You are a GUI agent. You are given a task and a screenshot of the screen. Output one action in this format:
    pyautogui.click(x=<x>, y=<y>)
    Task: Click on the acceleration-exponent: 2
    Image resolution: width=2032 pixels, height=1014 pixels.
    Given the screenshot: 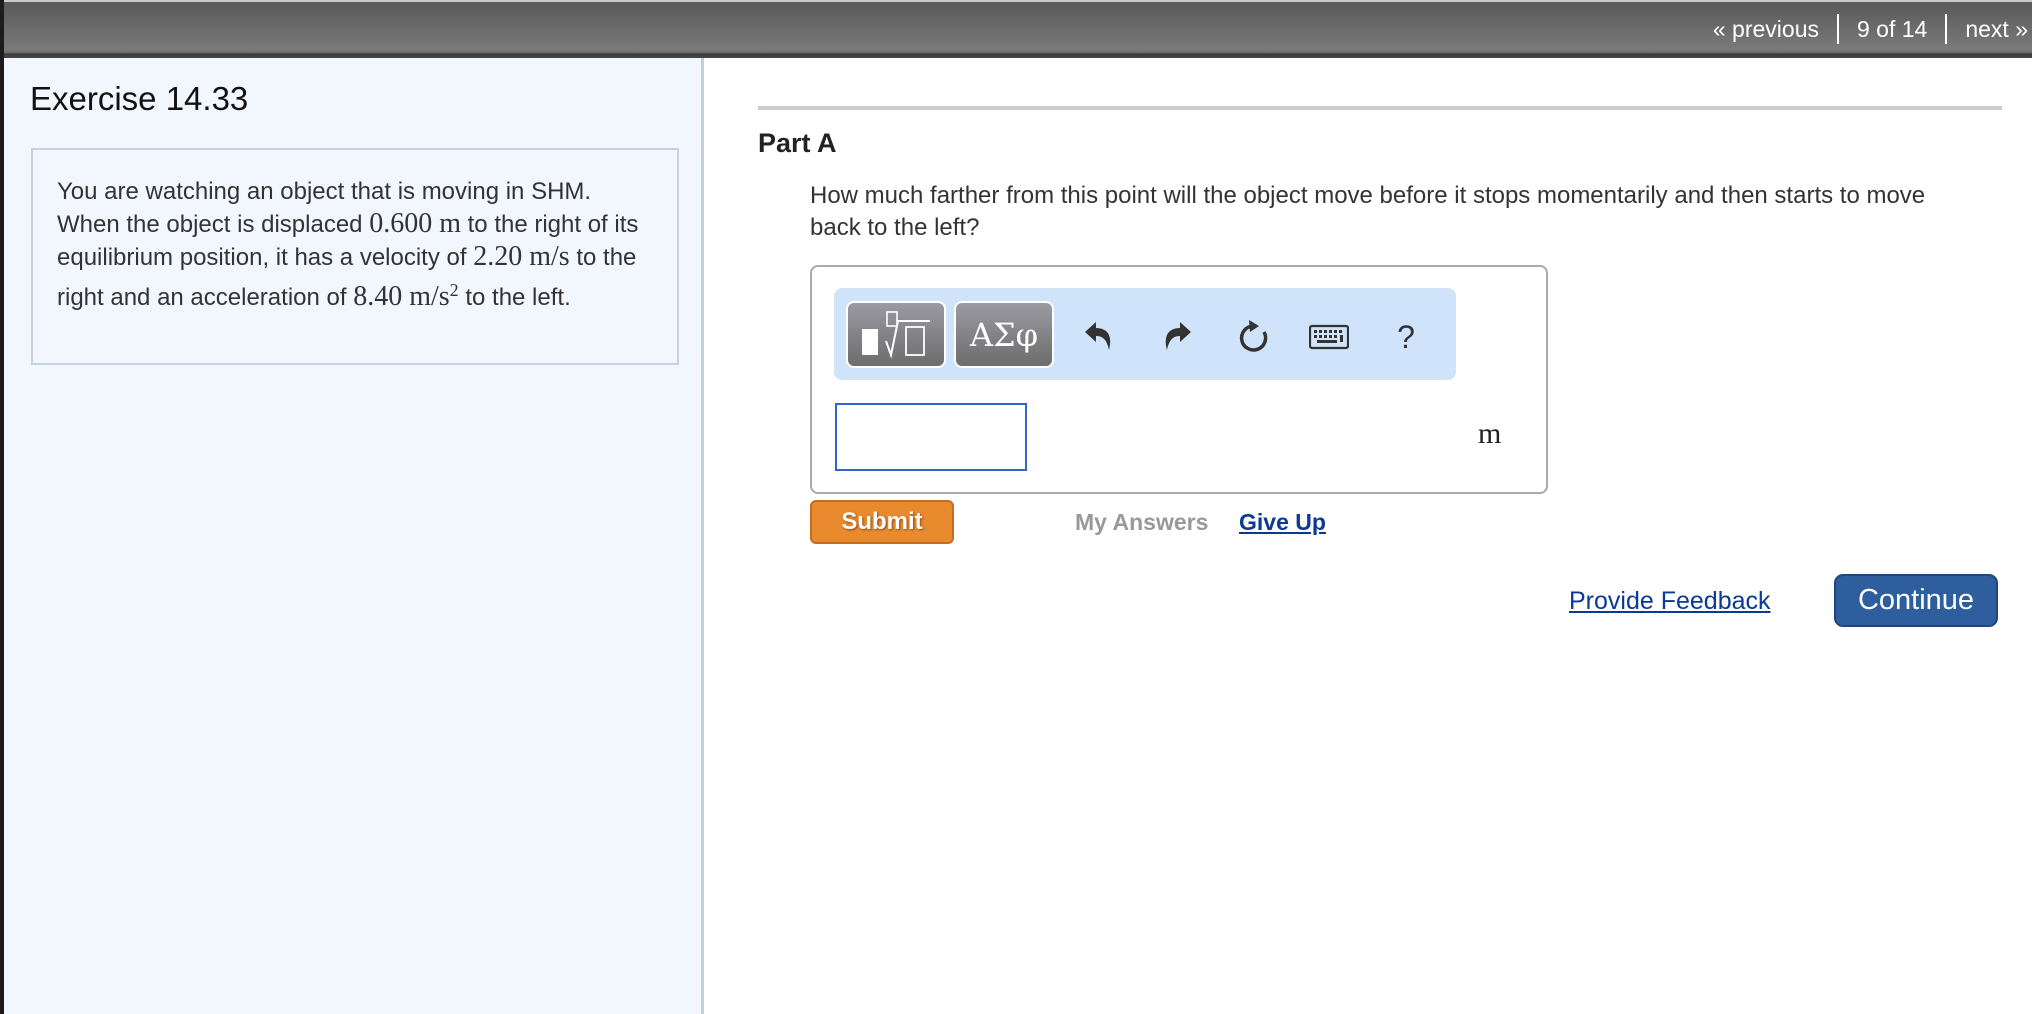 What is the action you would take?
    pyautogui.click(x=454, y=290)
    